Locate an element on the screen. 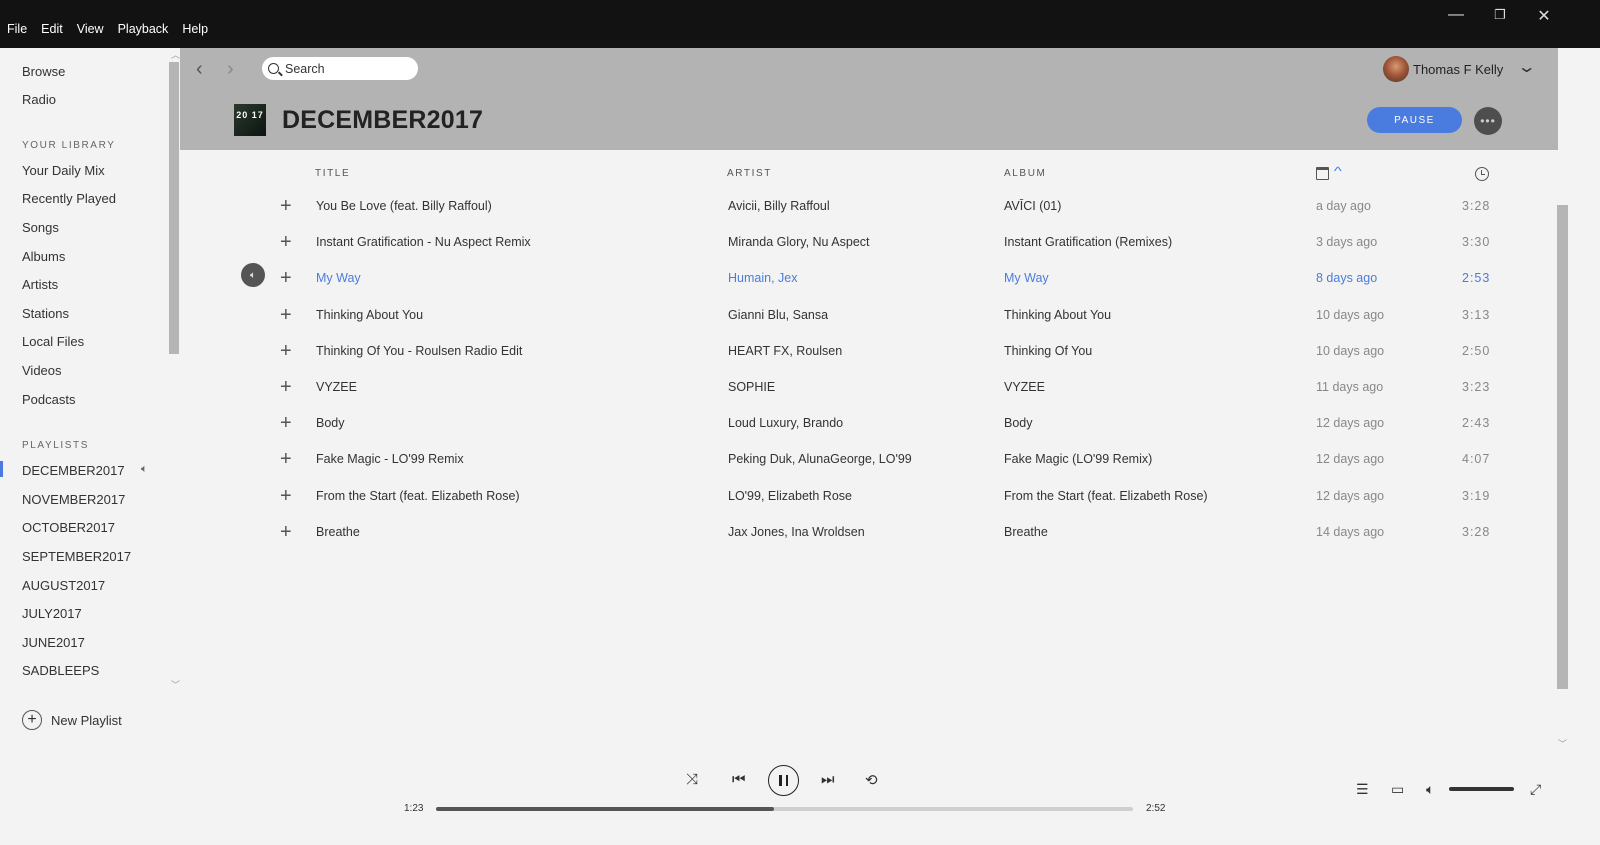 The height and width of the screenshot is (845, 1600). track-album: Fake Magic (LO'99 Remix) is located at coordinates (1078, 459).